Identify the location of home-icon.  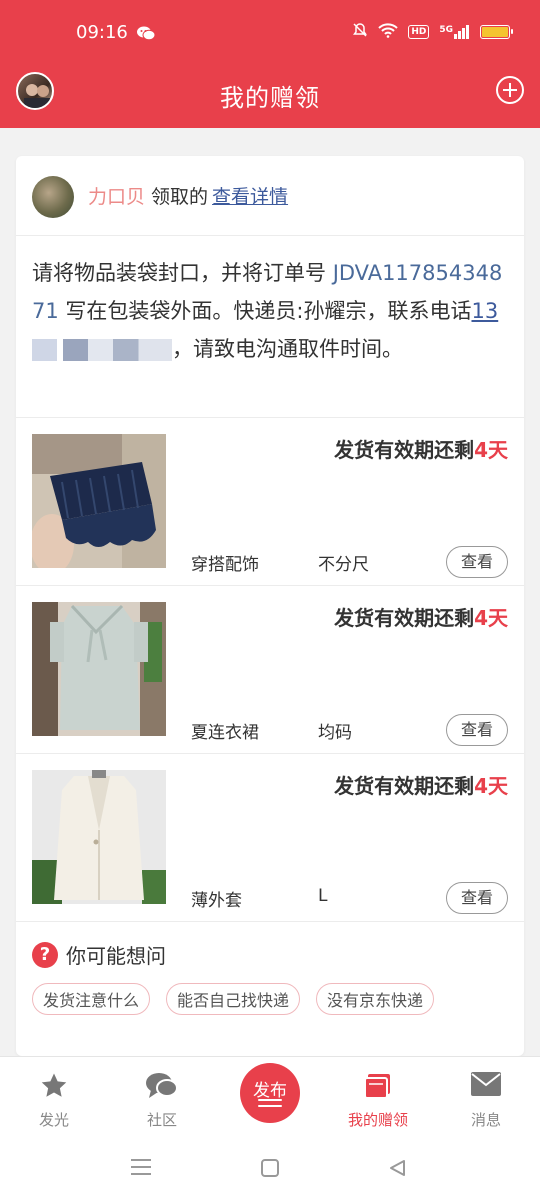
(270, 1170).